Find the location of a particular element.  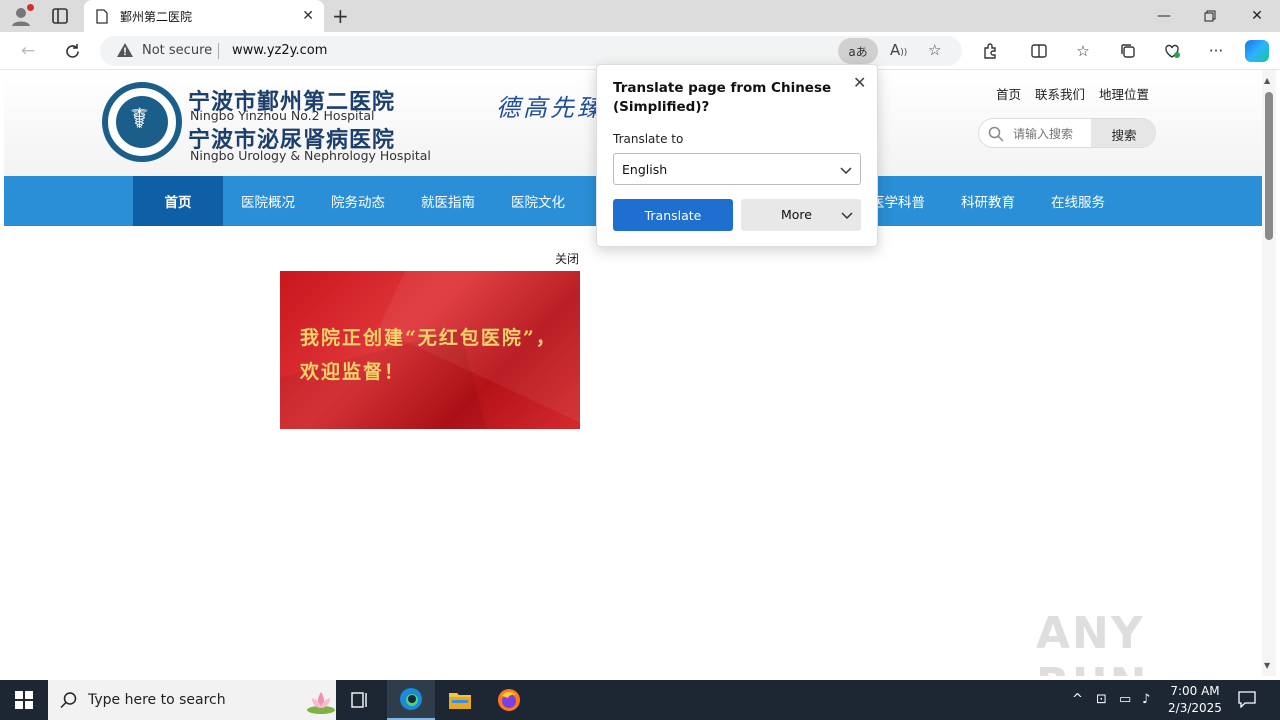

task-view-icon is located at coordinates (360, 700).